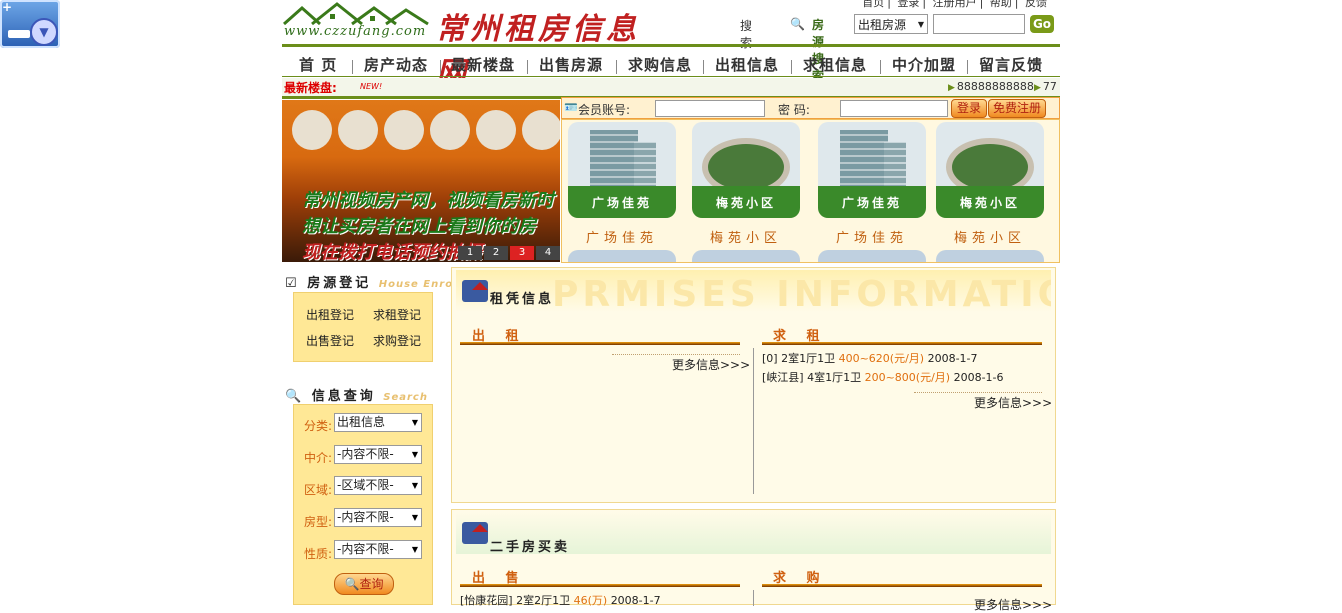  What do you see at coordinates (746, 236) in the screenshot?
I see `gallery-caption-2: 梅苑小区` at bounding box center [746, 236].